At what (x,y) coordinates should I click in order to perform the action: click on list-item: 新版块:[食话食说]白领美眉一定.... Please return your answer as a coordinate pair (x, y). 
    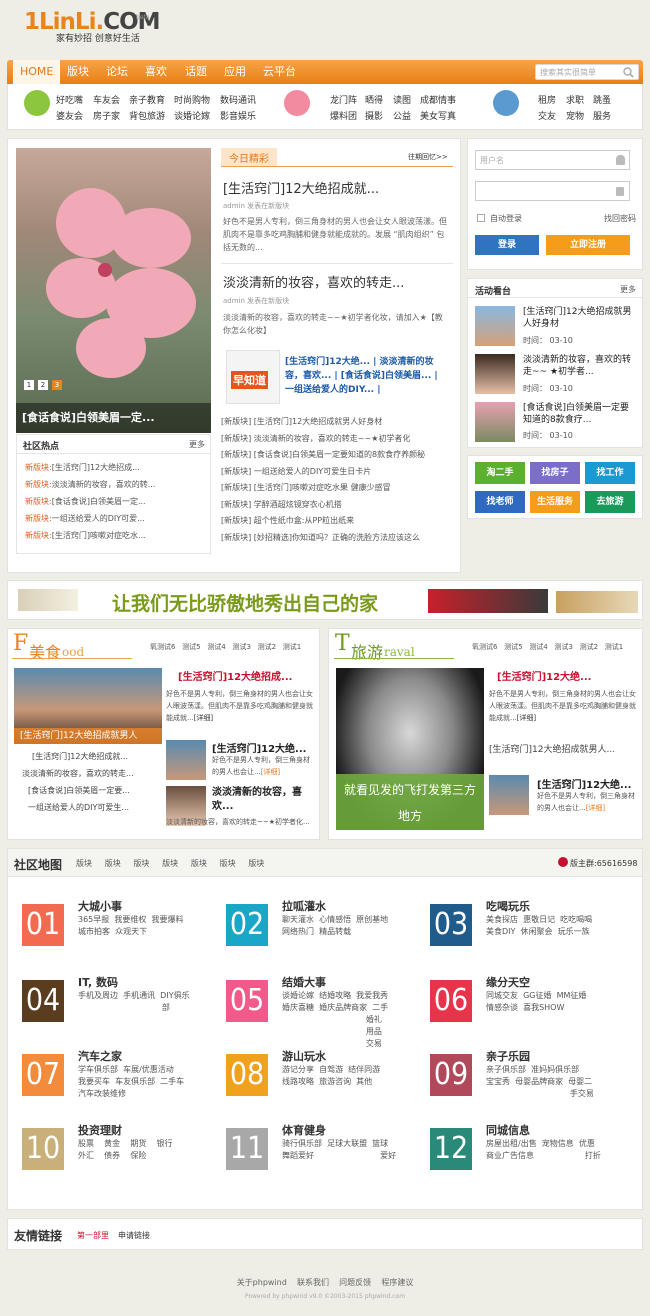
    Looking at the image, I should click on (90, 501).